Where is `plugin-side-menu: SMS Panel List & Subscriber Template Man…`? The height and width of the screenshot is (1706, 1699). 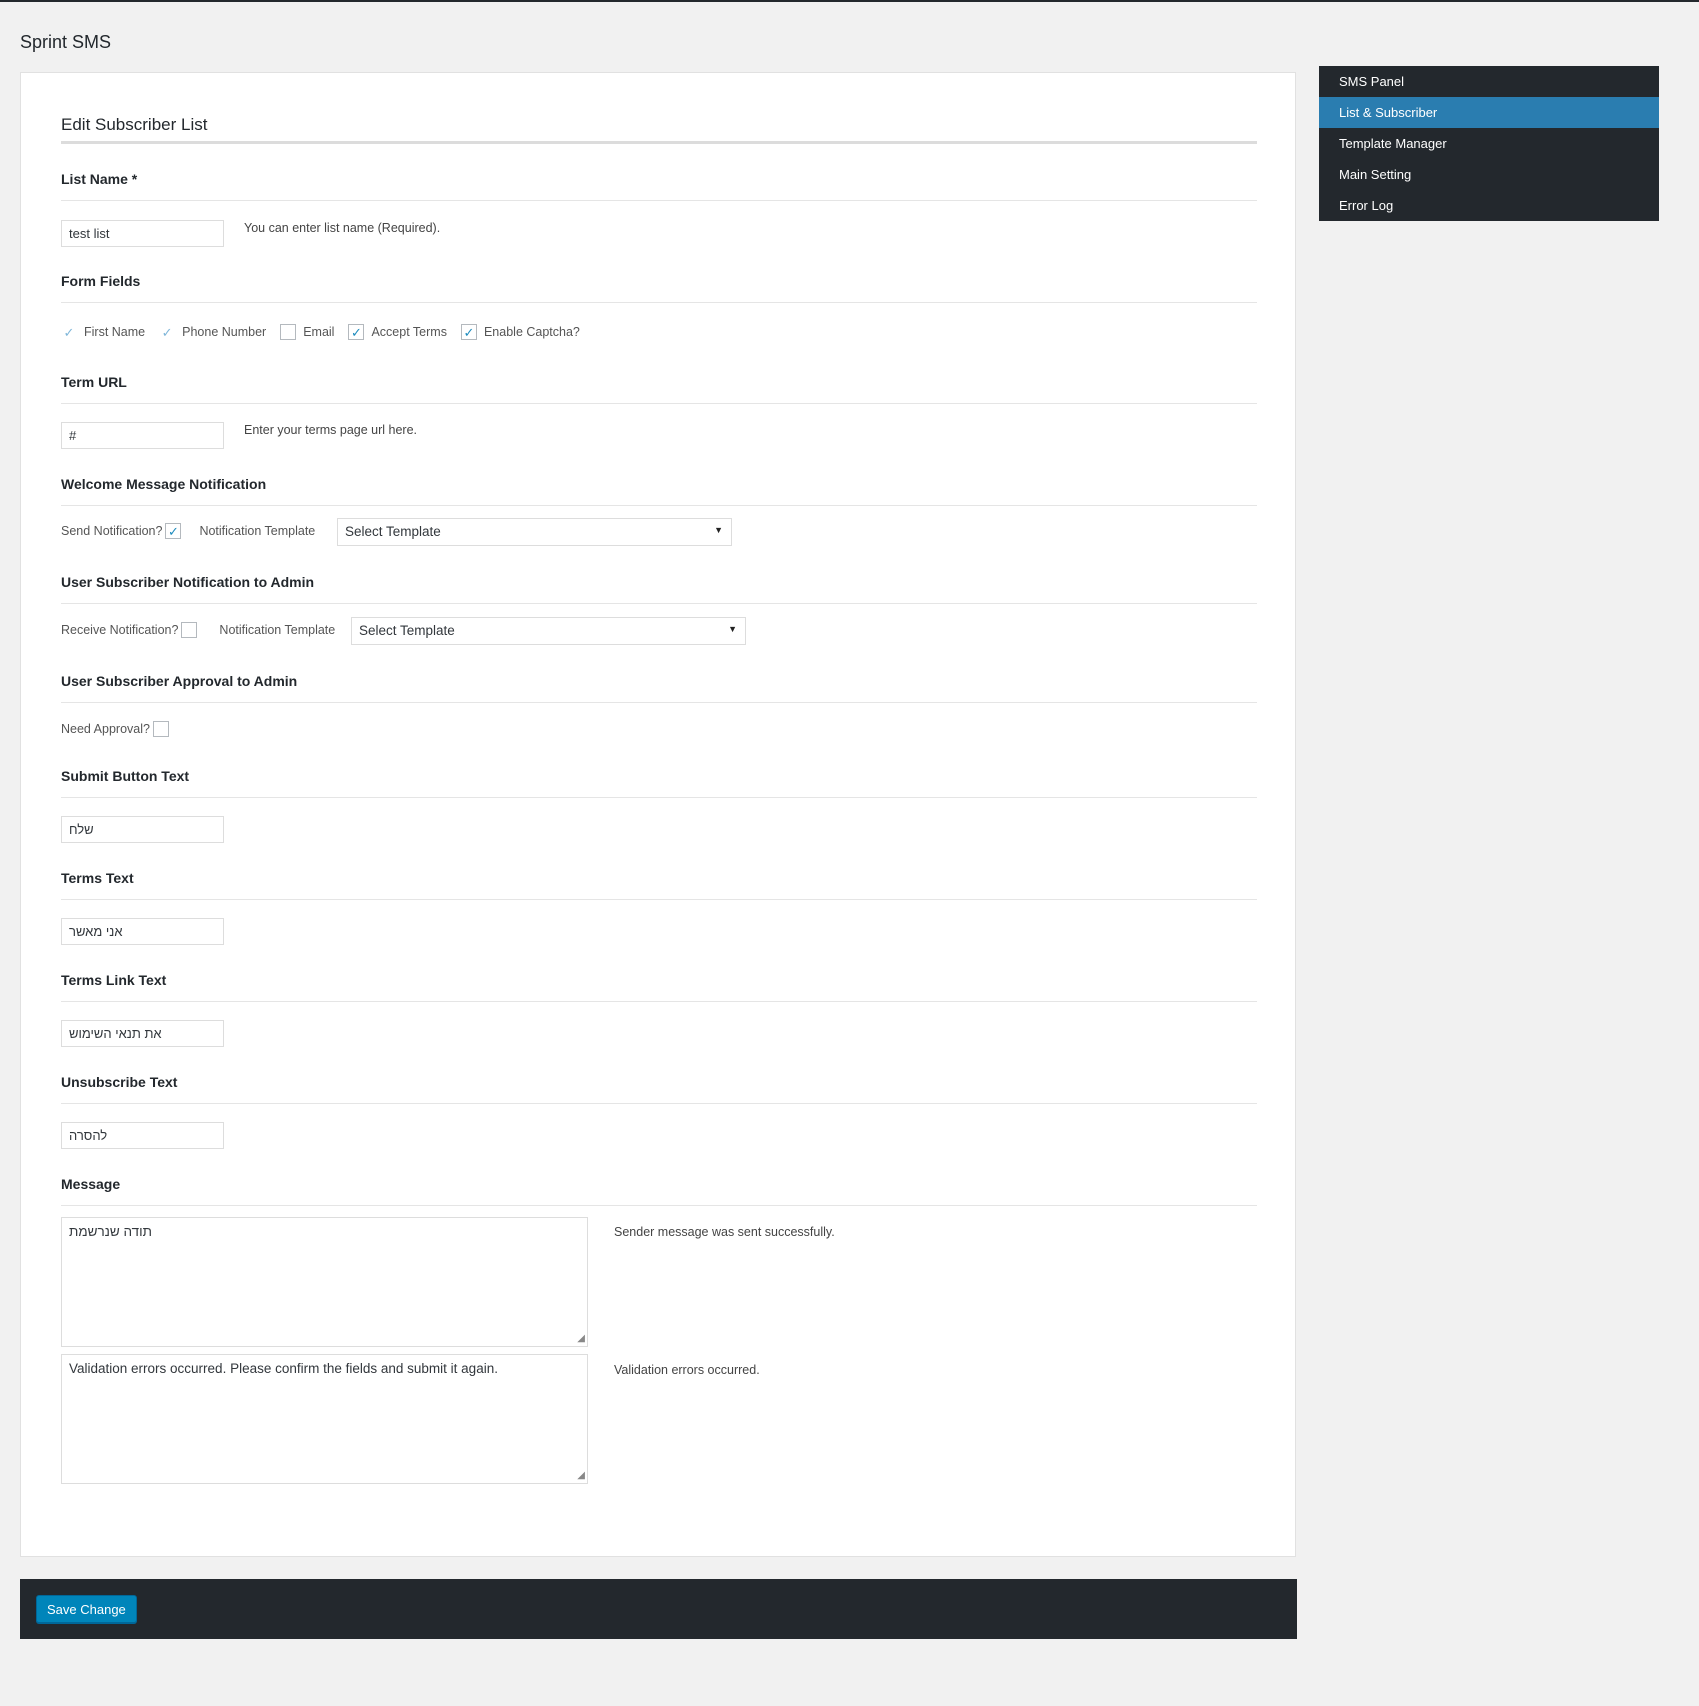
plugin-side-menu: SMS Panel List & Subscriber Template Man… is located at coordinates (1489, 143).